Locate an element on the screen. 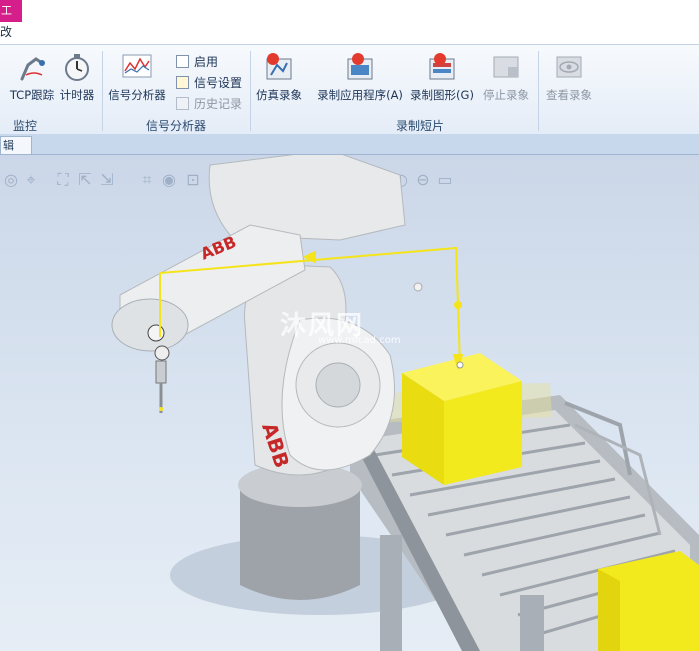 Image resolution: width=699 pixels, height=651 pixels. timer-button: 计时器 is located at coordinates (77, 77).